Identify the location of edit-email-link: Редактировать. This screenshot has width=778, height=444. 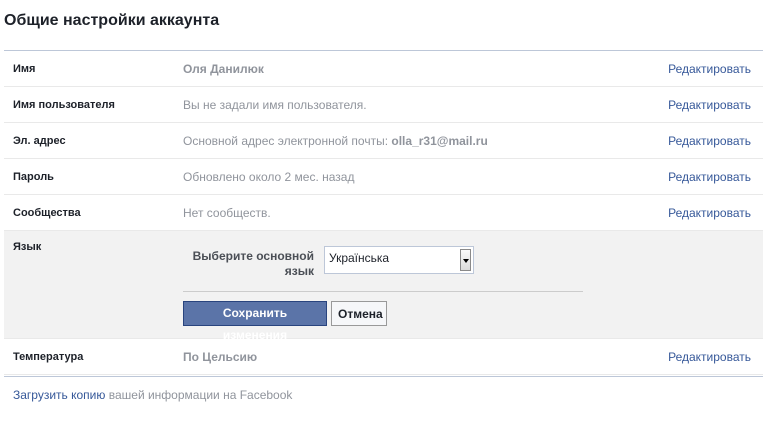
(709, 141).